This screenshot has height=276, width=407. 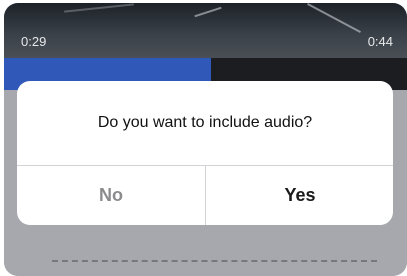 I want to click on yes-button: Yes, so click(x=299, y=195).